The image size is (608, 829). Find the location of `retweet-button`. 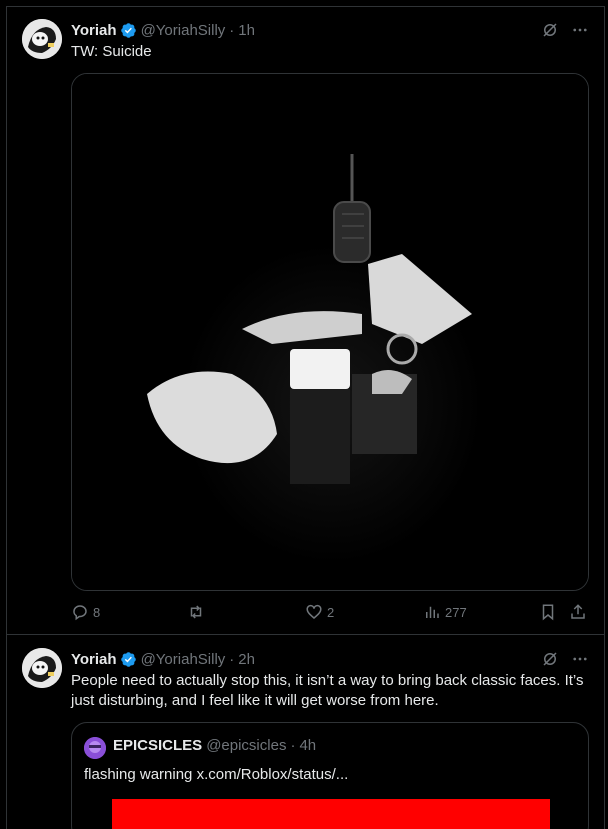

retweet-button is located at coordinates (198, 612).